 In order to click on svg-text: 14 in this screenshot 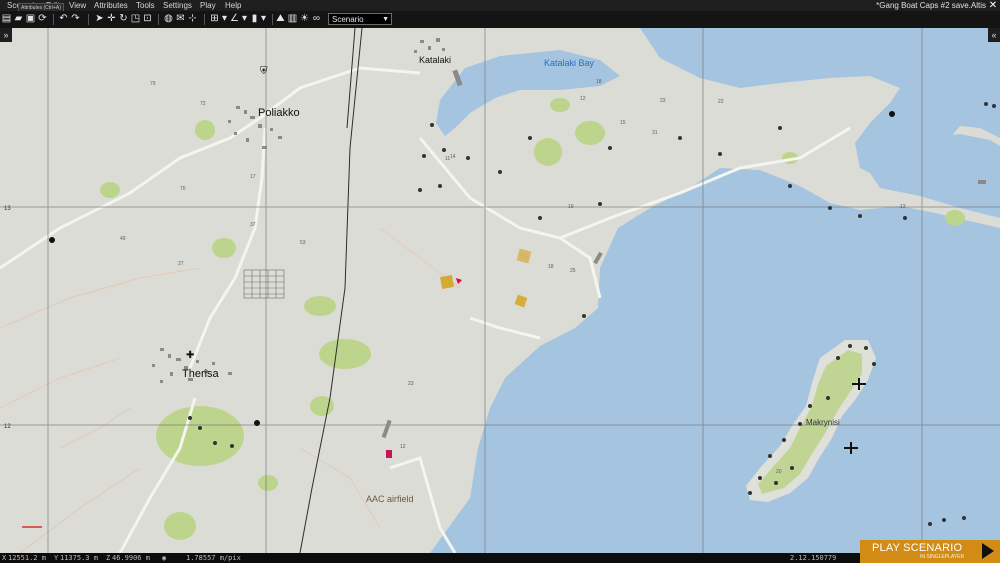, I will do `click(453, 157)`.